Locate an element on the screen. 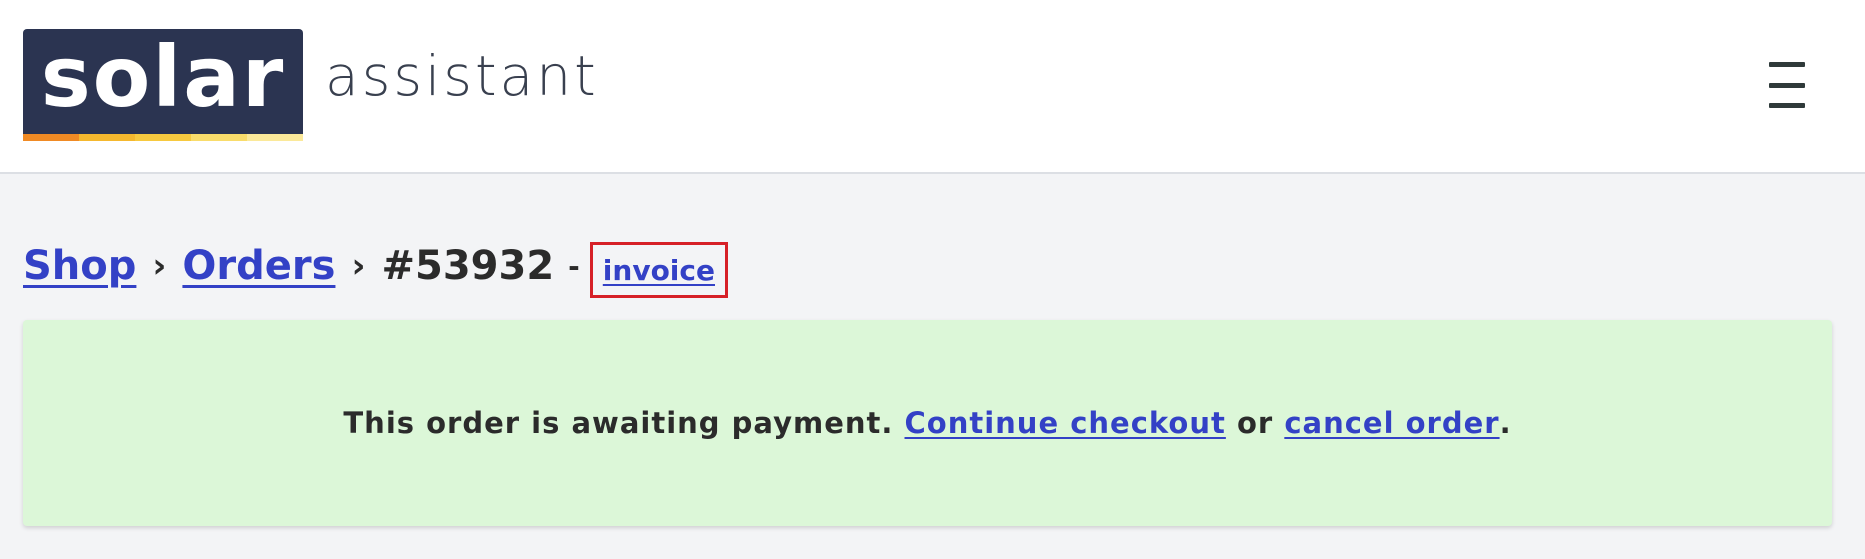 This screenshot has height=559, width=1865. notice-or-text: or is located at coordinates (1255, 423).